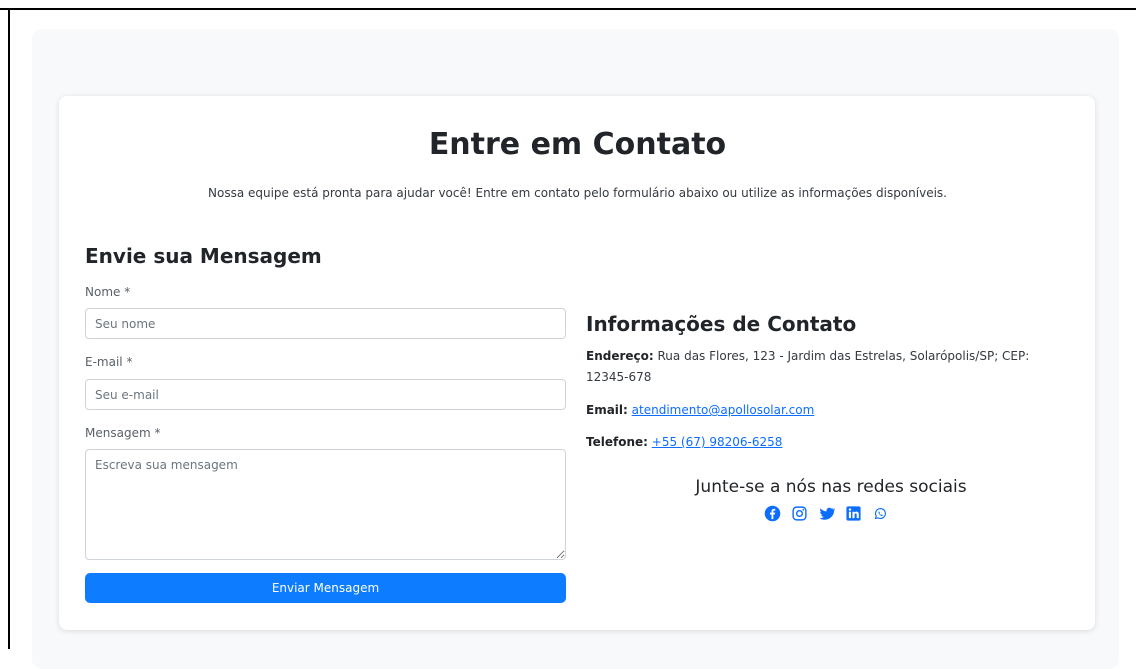 The width and height of the screenshot is (1136, 669). Describe the element at coordinates (325, 394) in the screenshot. I see `email-input` at that location.